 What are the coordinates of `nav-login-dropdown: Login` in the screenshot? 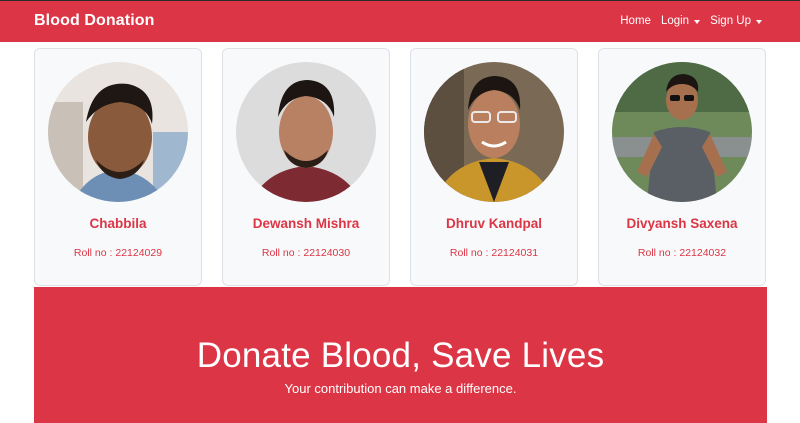 It's located at (680, 21).